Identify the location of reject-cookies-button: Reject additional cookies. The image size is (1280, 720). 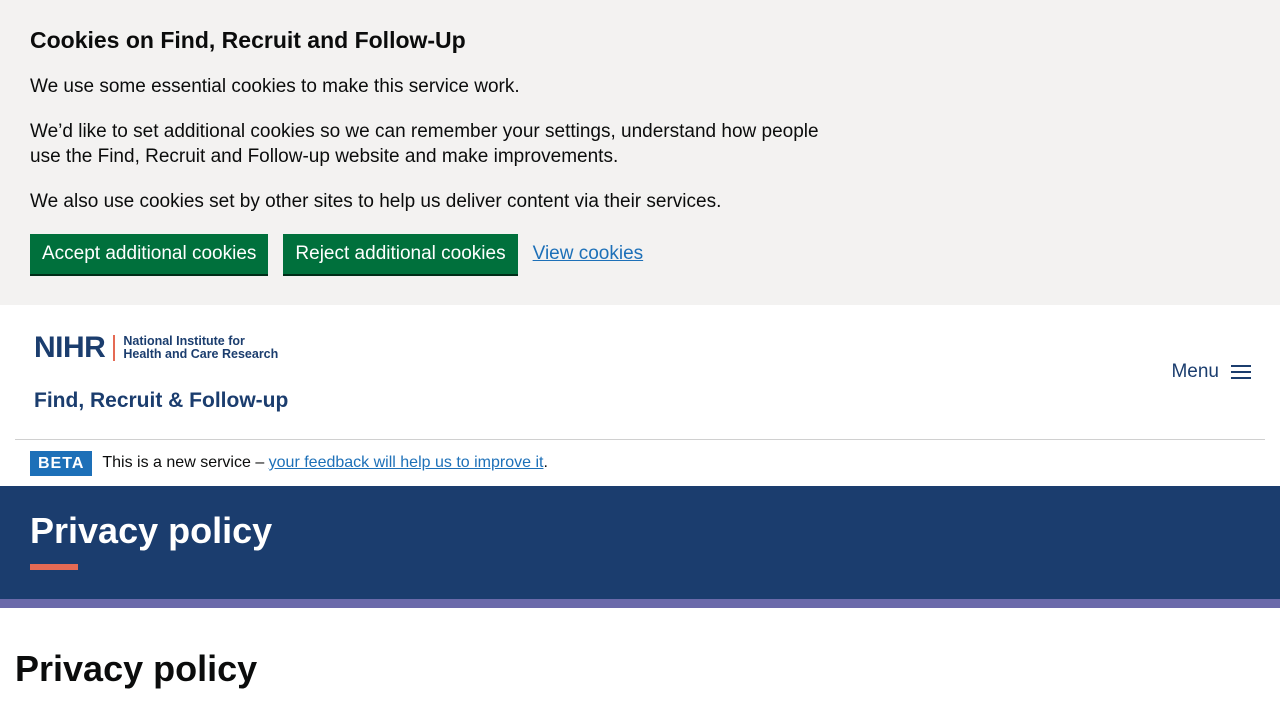
(400, 254).